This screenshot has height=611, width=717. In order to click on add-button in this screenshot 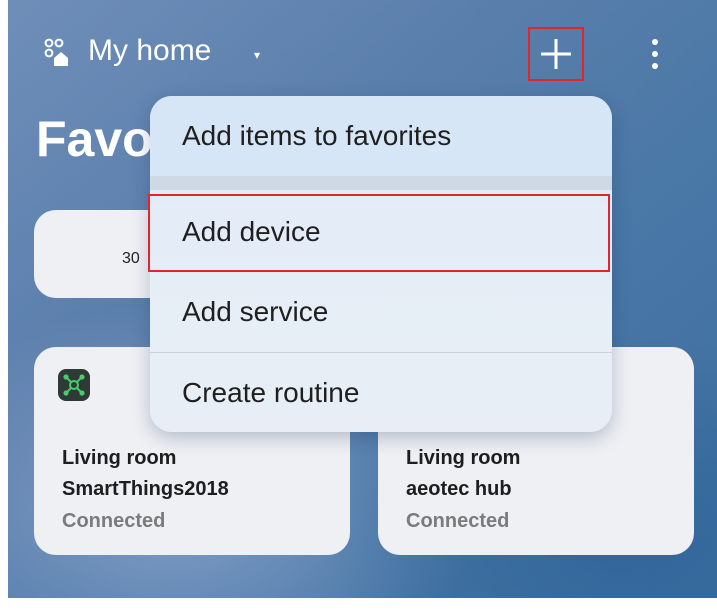, I will do `click(556, 54)`.